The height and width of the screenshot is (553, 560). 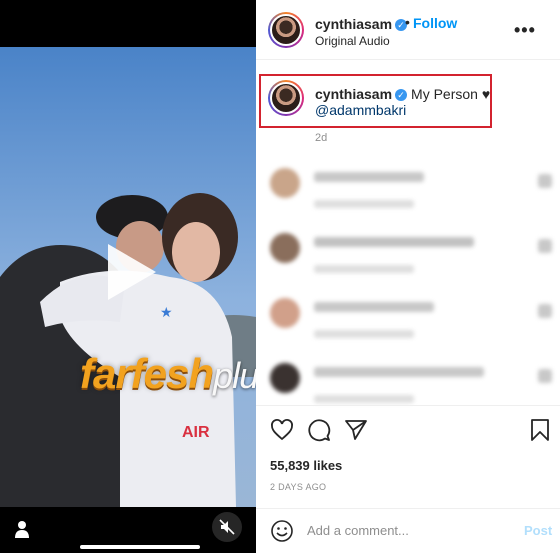 What do you see at coordinates (352, 41) in the screenshot?
I see `audio-label: Original Audio` at bounding box center [352, 41].